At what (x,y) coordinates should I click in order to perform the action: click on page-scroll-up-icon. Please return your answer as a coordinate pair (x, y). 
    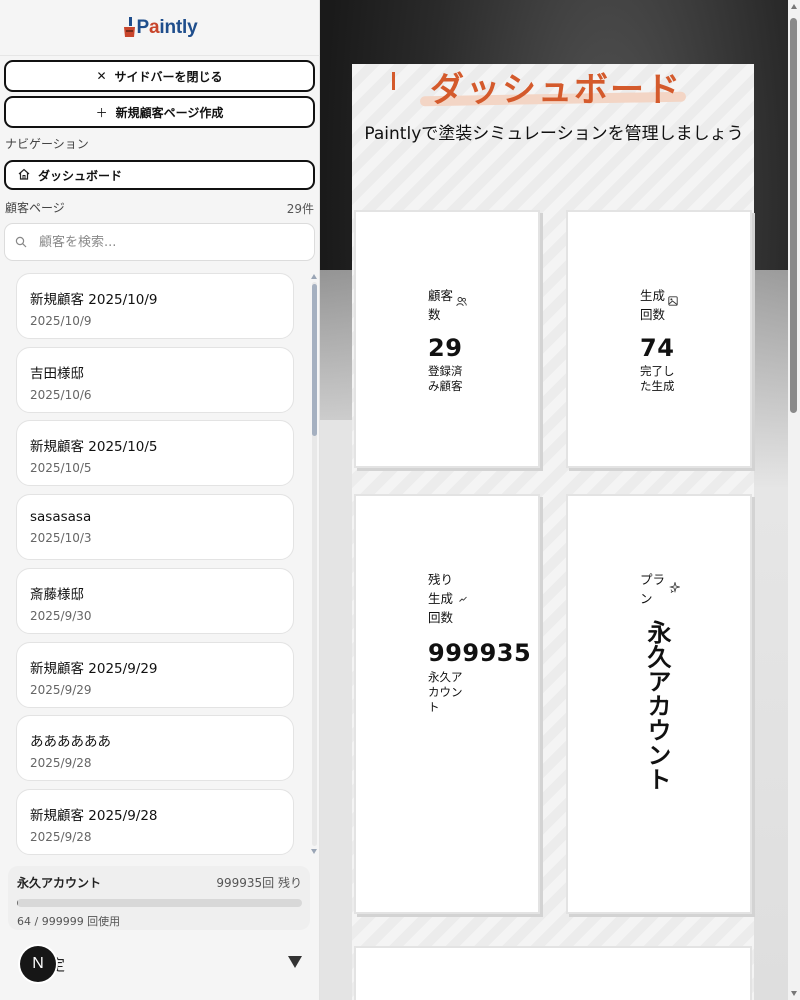
    Looking at the image, I should click on (794, 6).